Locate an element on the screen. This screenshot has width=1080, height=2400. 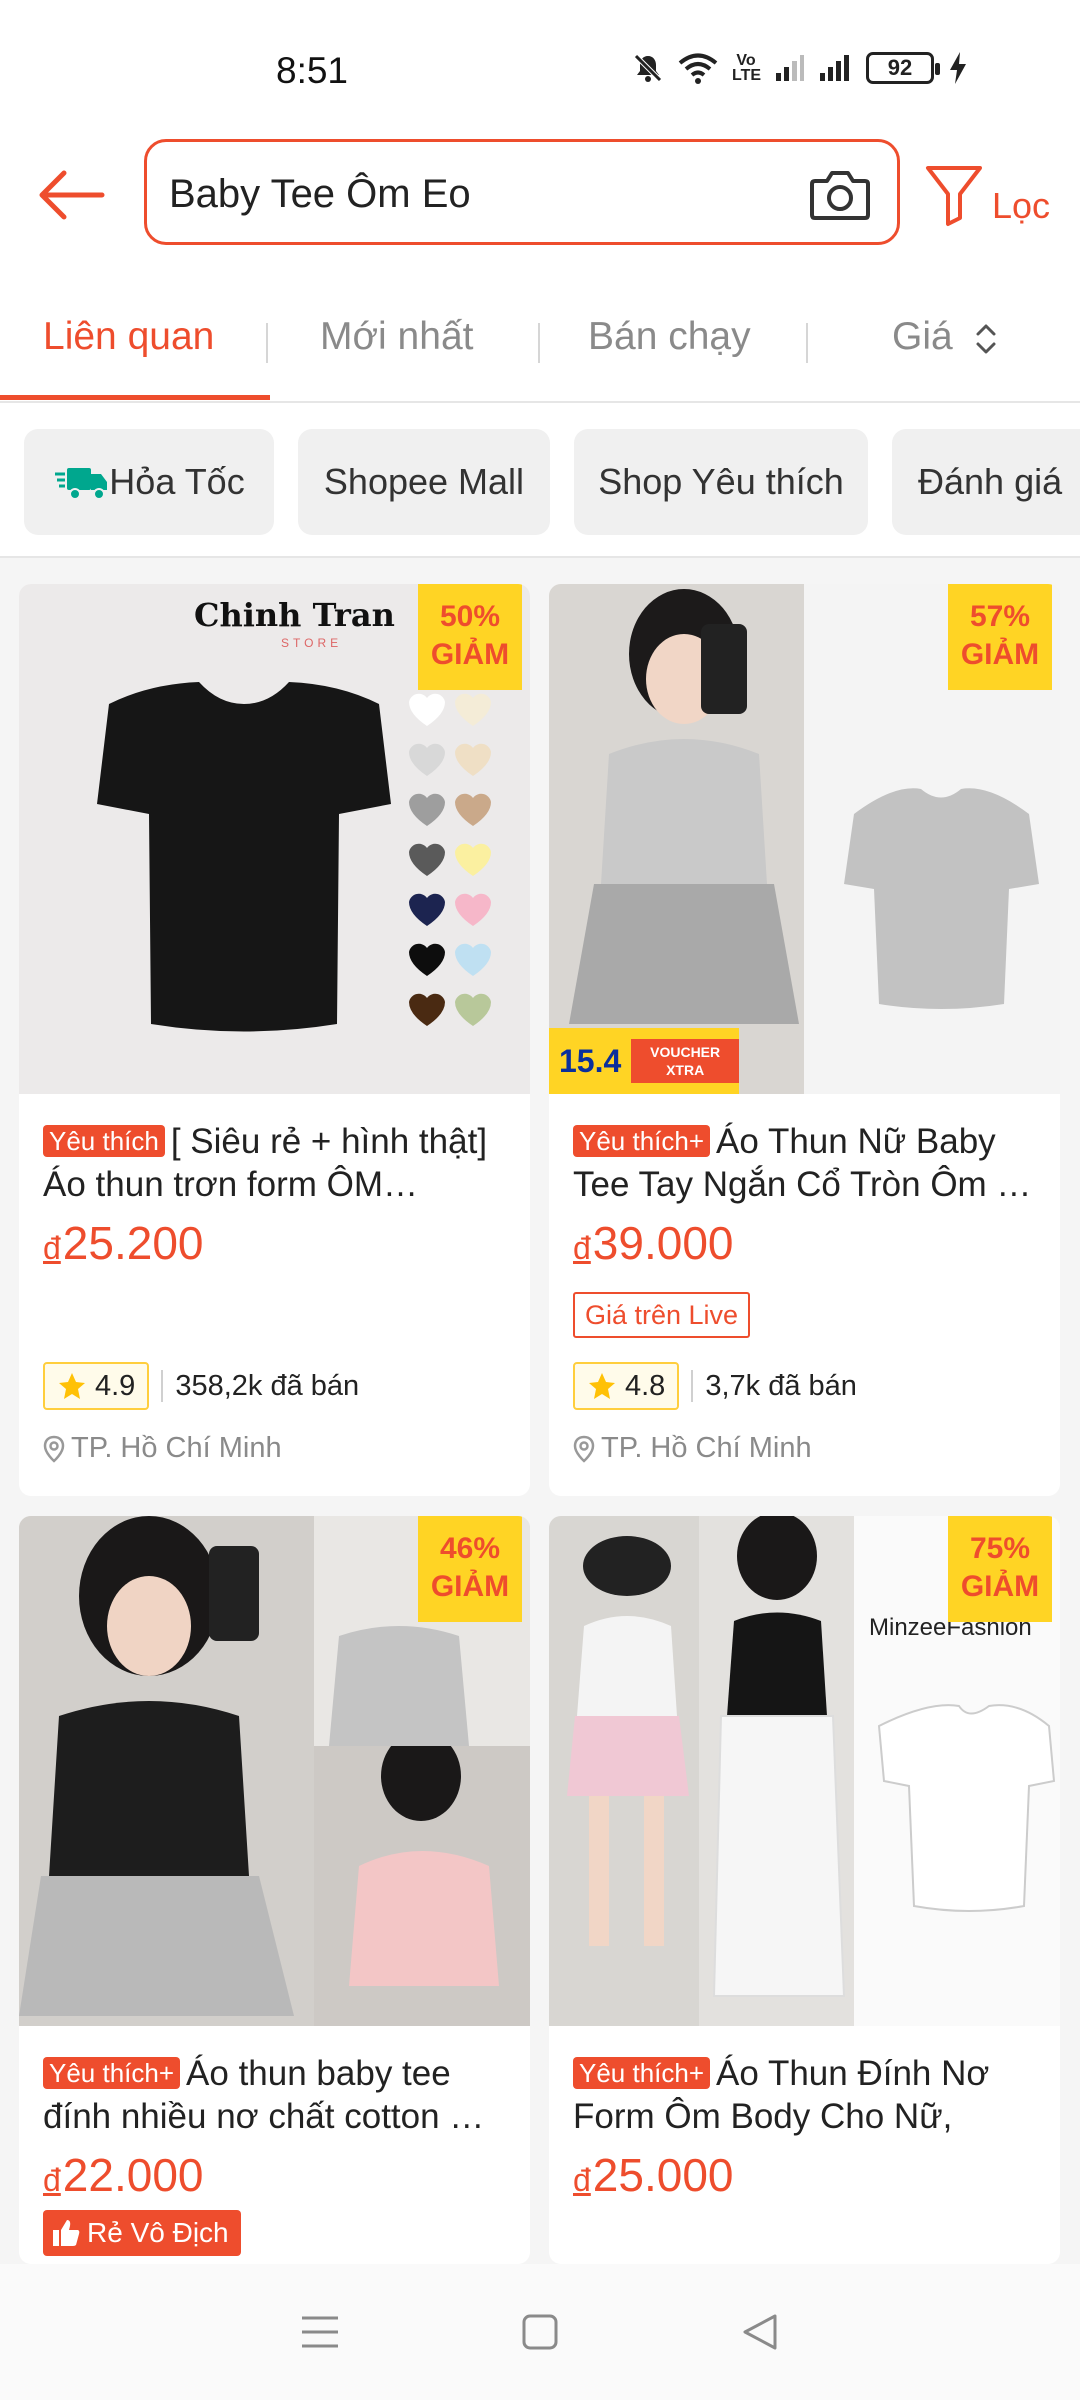
back-button is located at coordinates (72, 195).